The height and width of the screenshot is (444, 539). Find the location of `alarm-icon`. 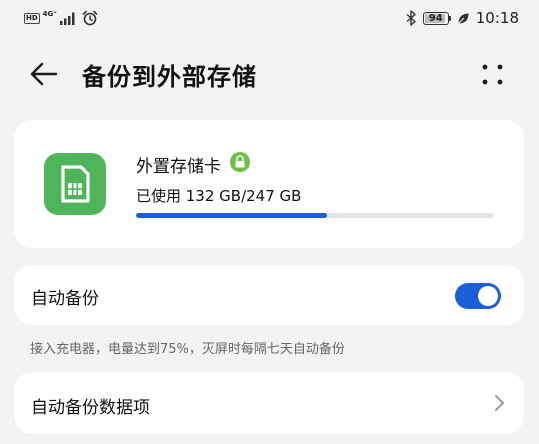

alarm-icon is located at coordinates (90, 18).